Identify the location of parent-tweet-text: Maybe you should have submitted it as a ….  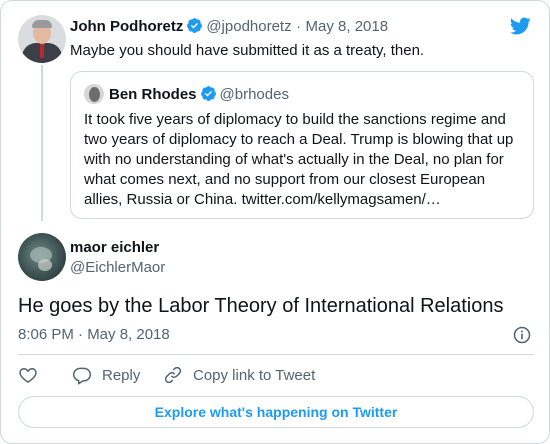
(247, 50).